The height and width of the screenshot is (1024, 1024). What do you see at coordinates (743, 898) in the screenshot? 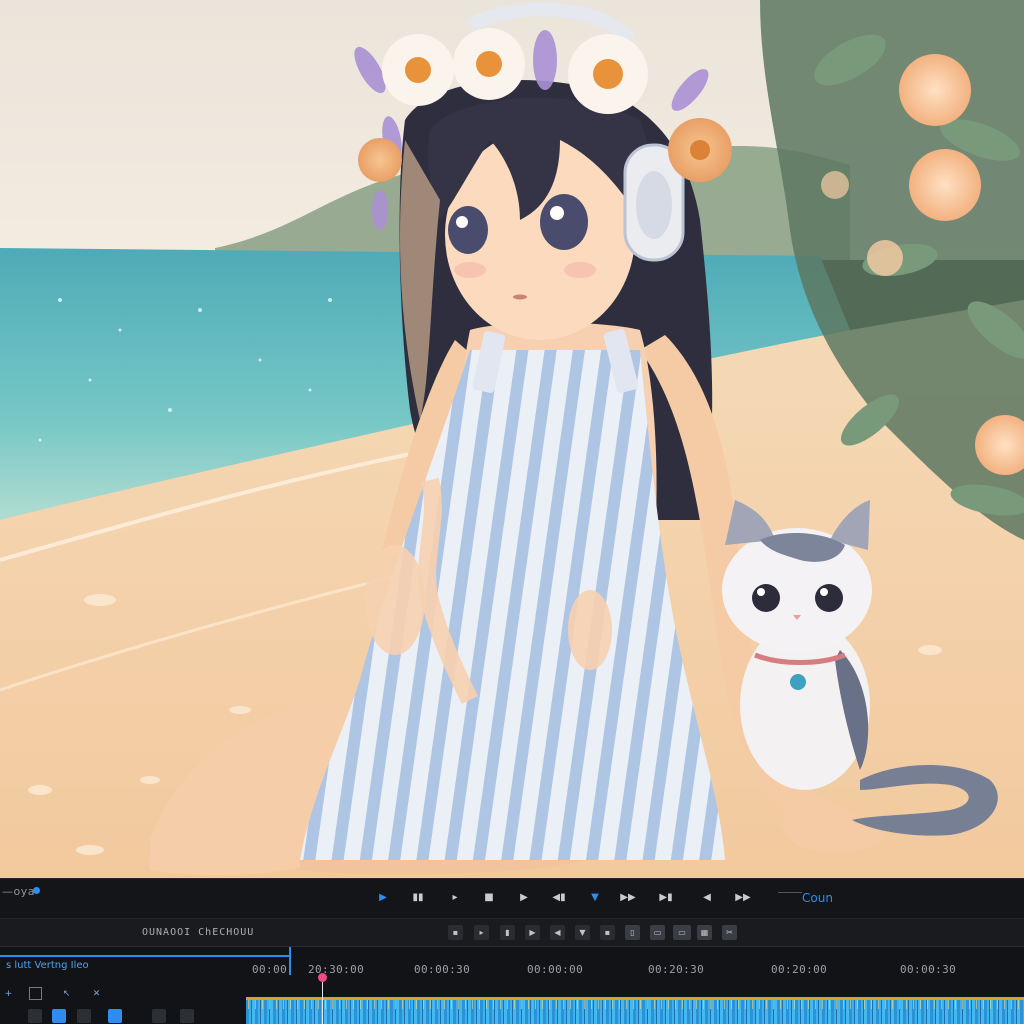
I see `next-icon: ▶▶` at bounding box center [743, 898].